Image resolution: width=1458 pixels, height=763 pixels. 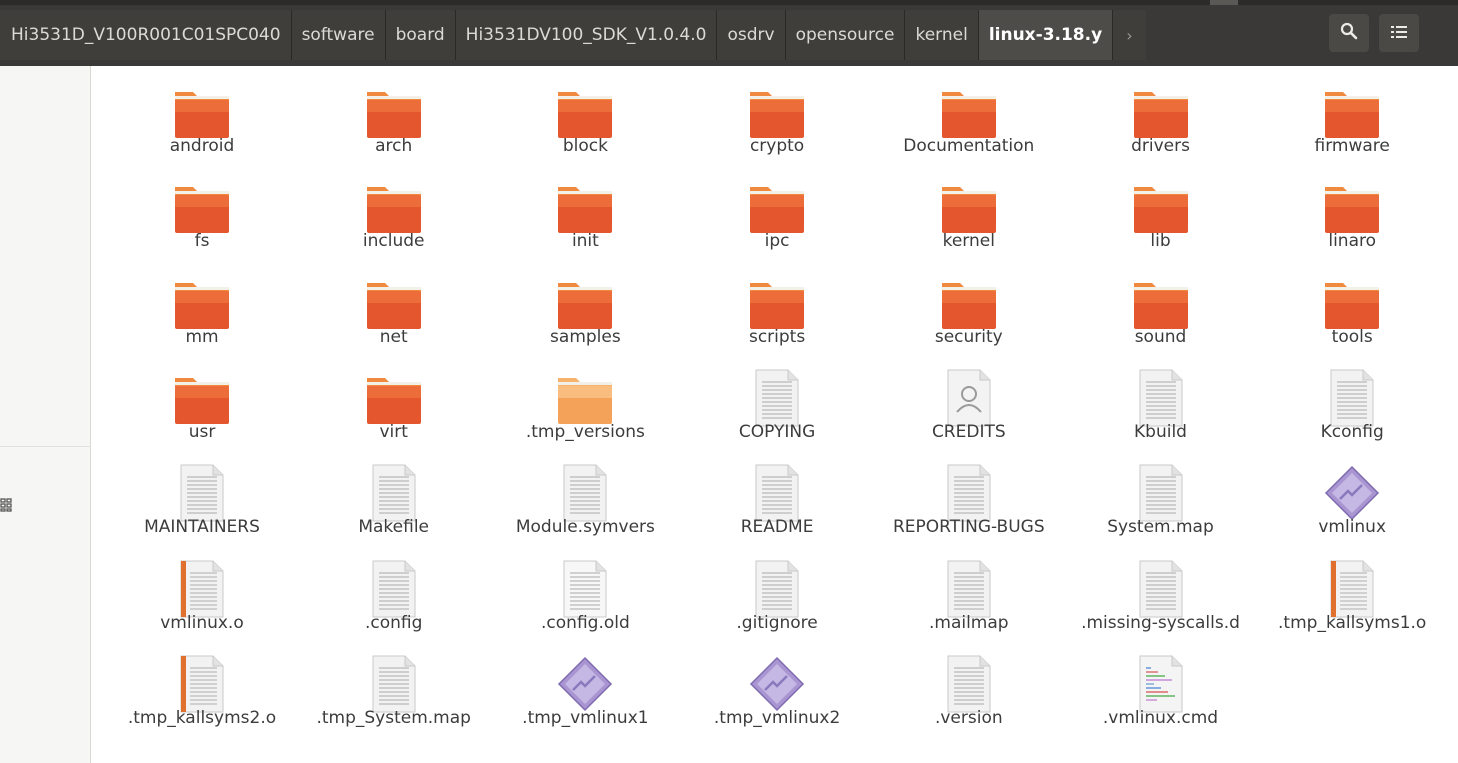 I want to click on search-button, so click(x=1349, y=33).